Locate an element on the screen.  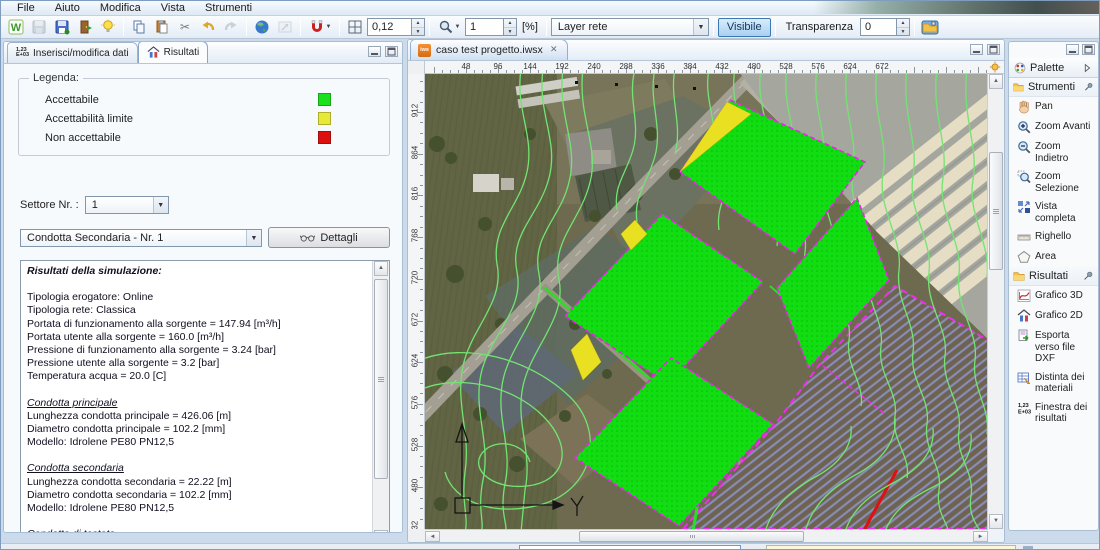
map-vscroll-thumb is located at coordinates (996, 211).